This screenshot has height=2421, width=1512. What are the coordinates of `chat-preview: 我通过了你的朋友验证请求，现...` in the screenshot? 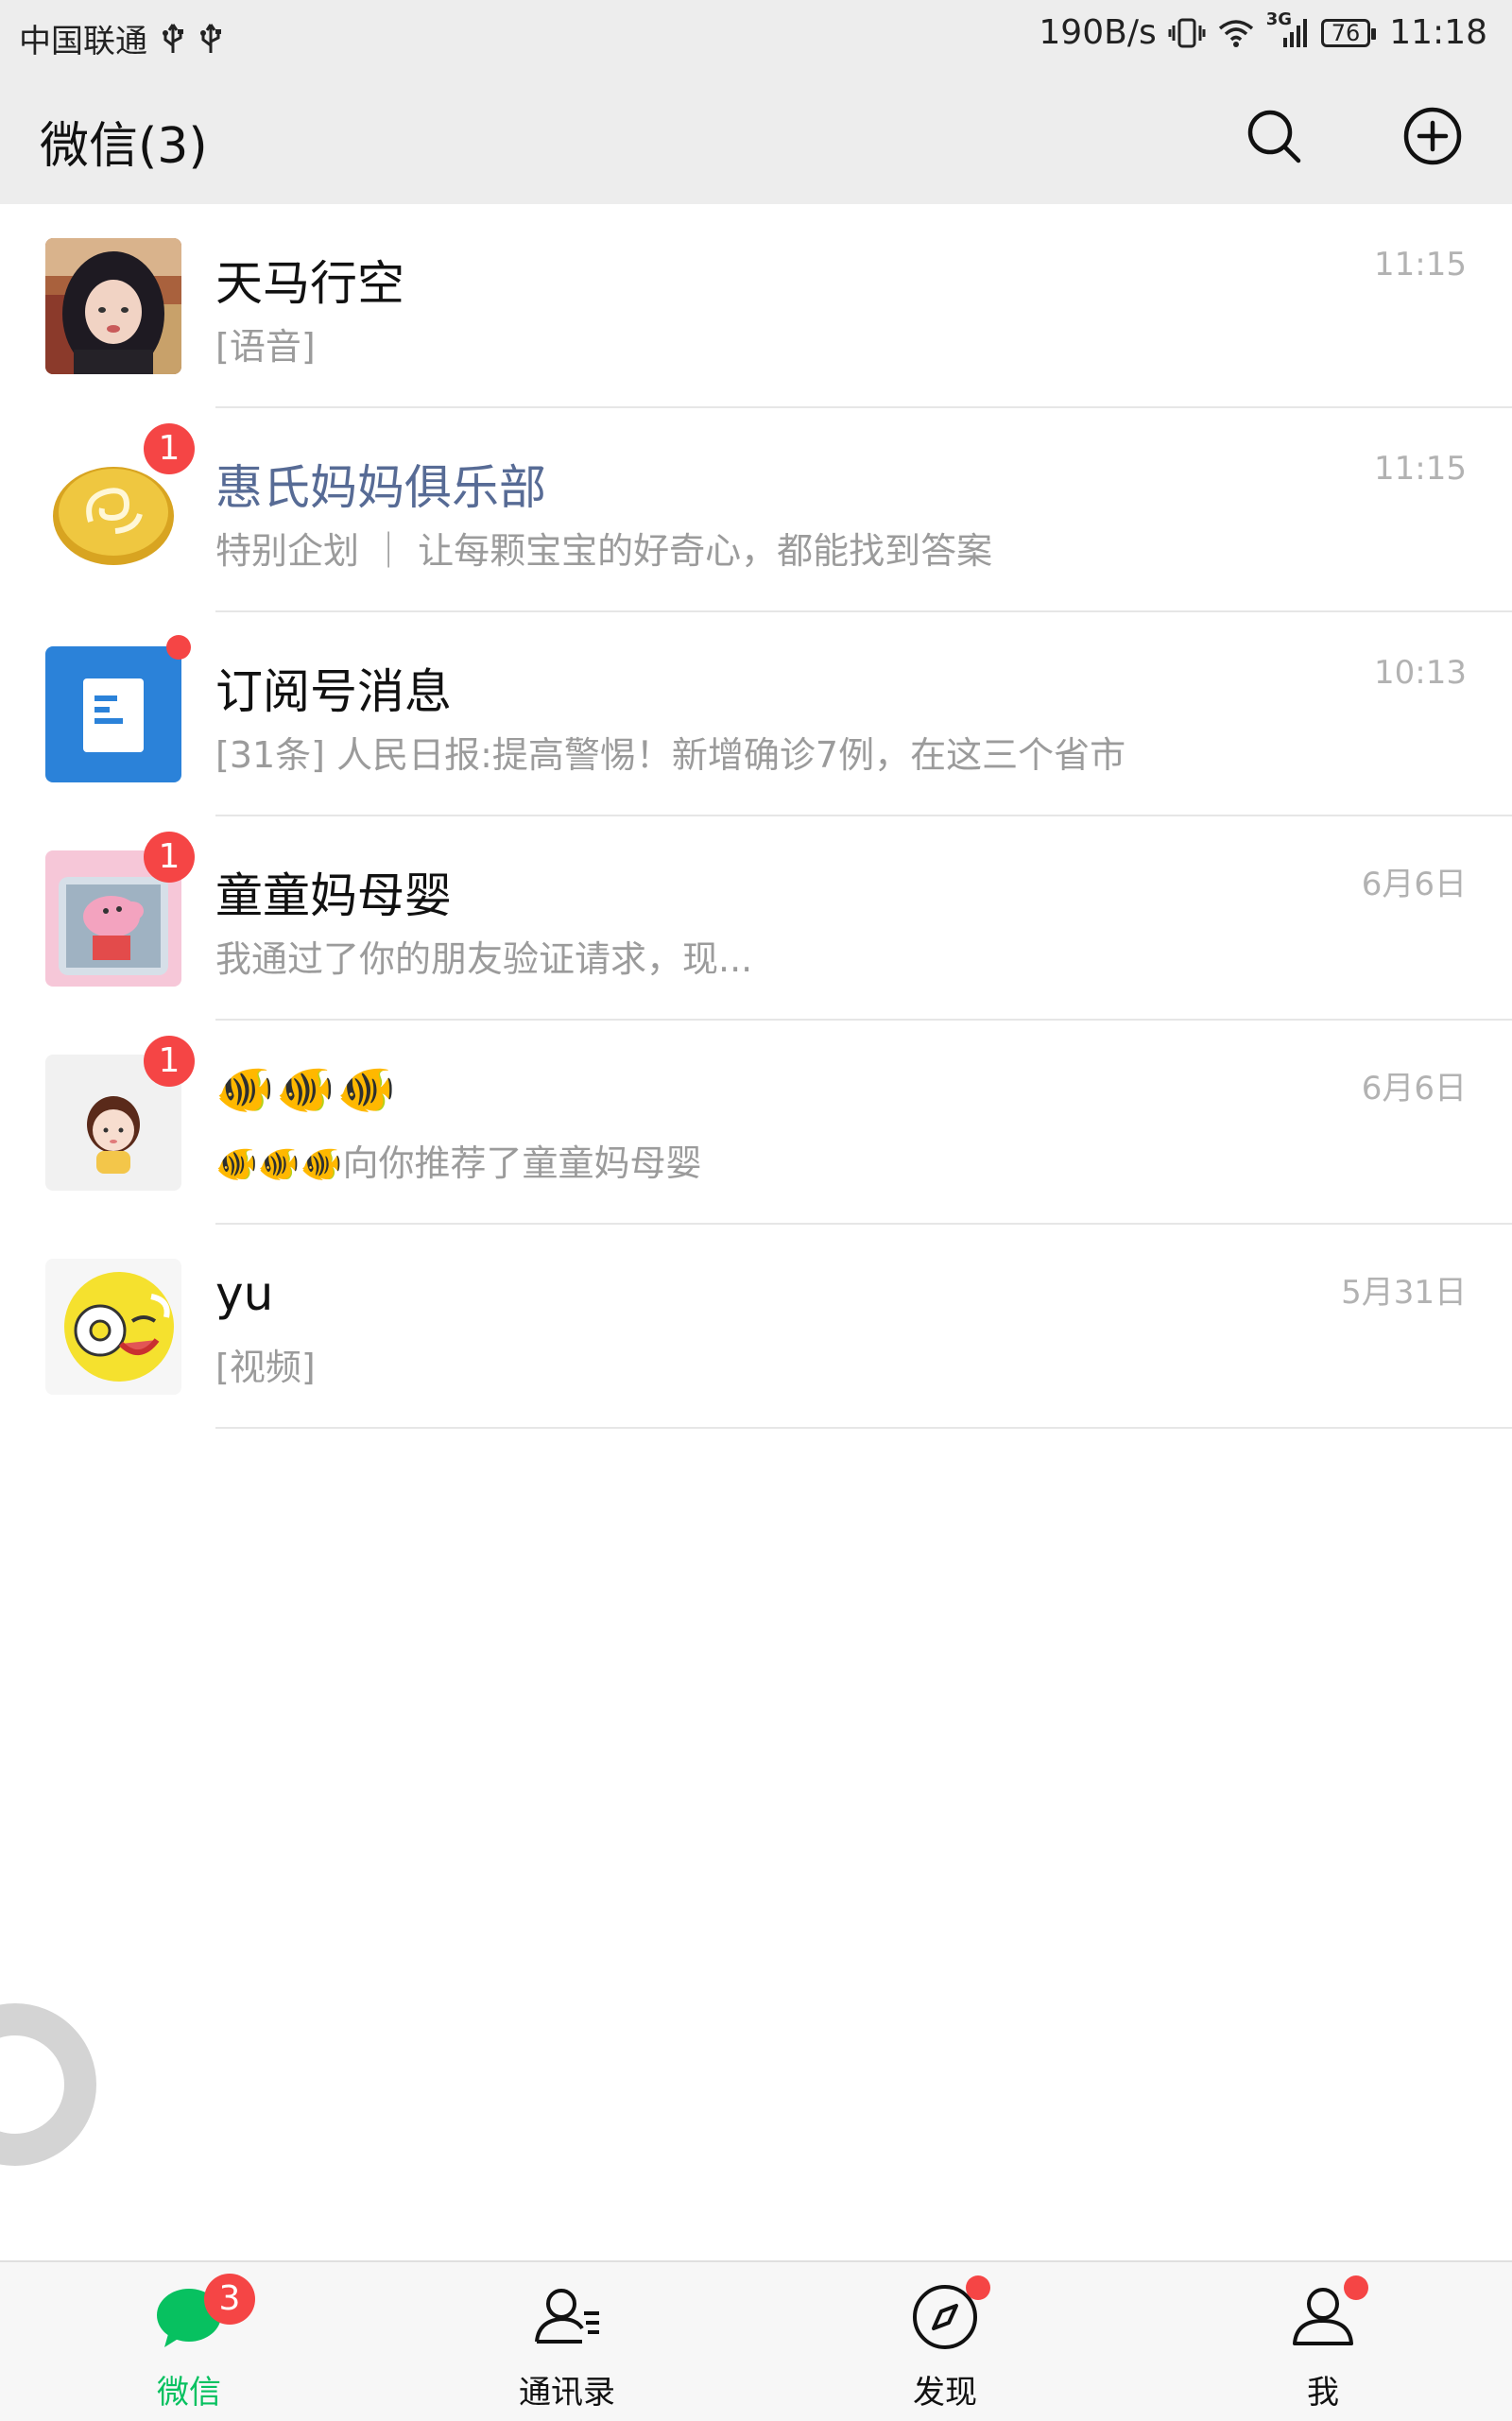 It's located at (484, 959).